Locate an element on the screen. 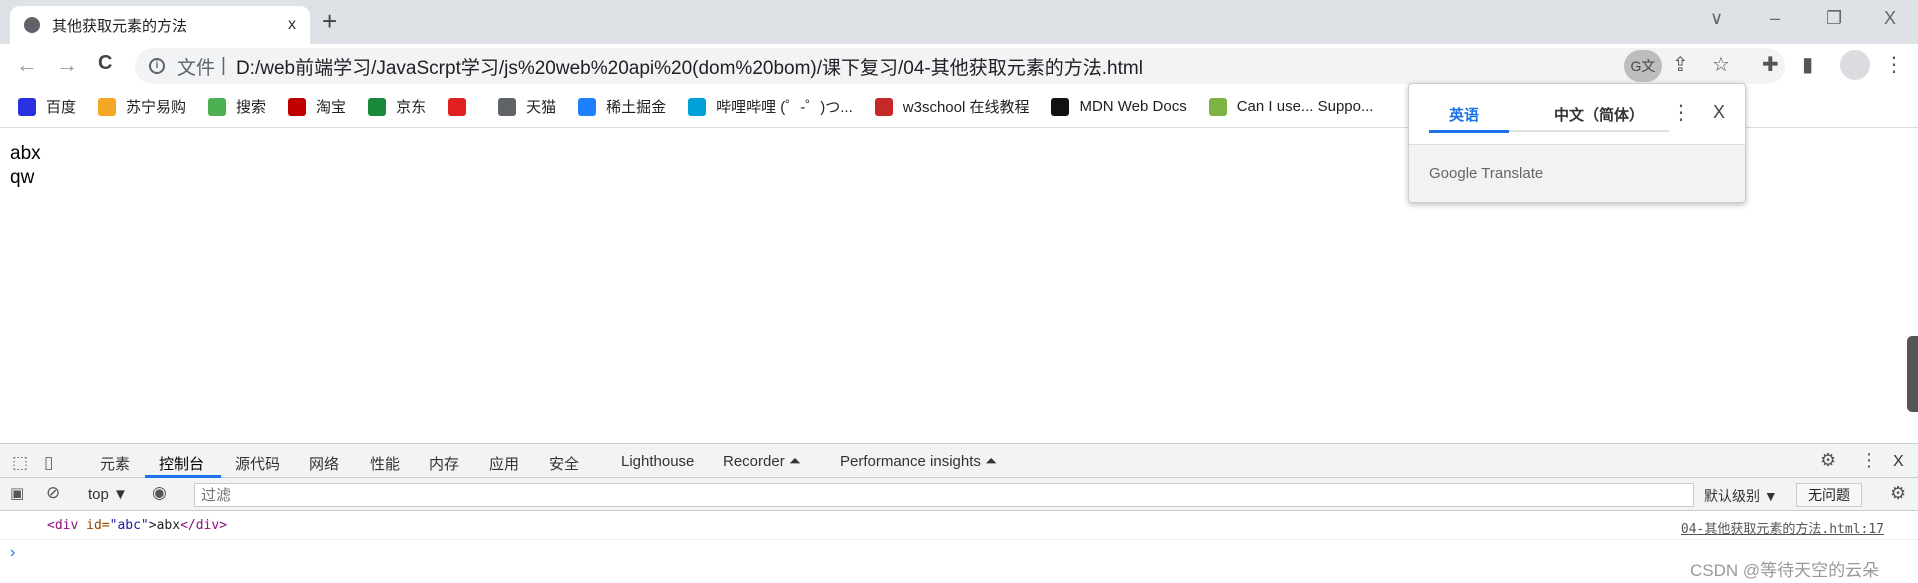 This screenshot has width=1918, height=583. browser-tab: 其他获取元素的方法 x is located at coordinates (160, 25).